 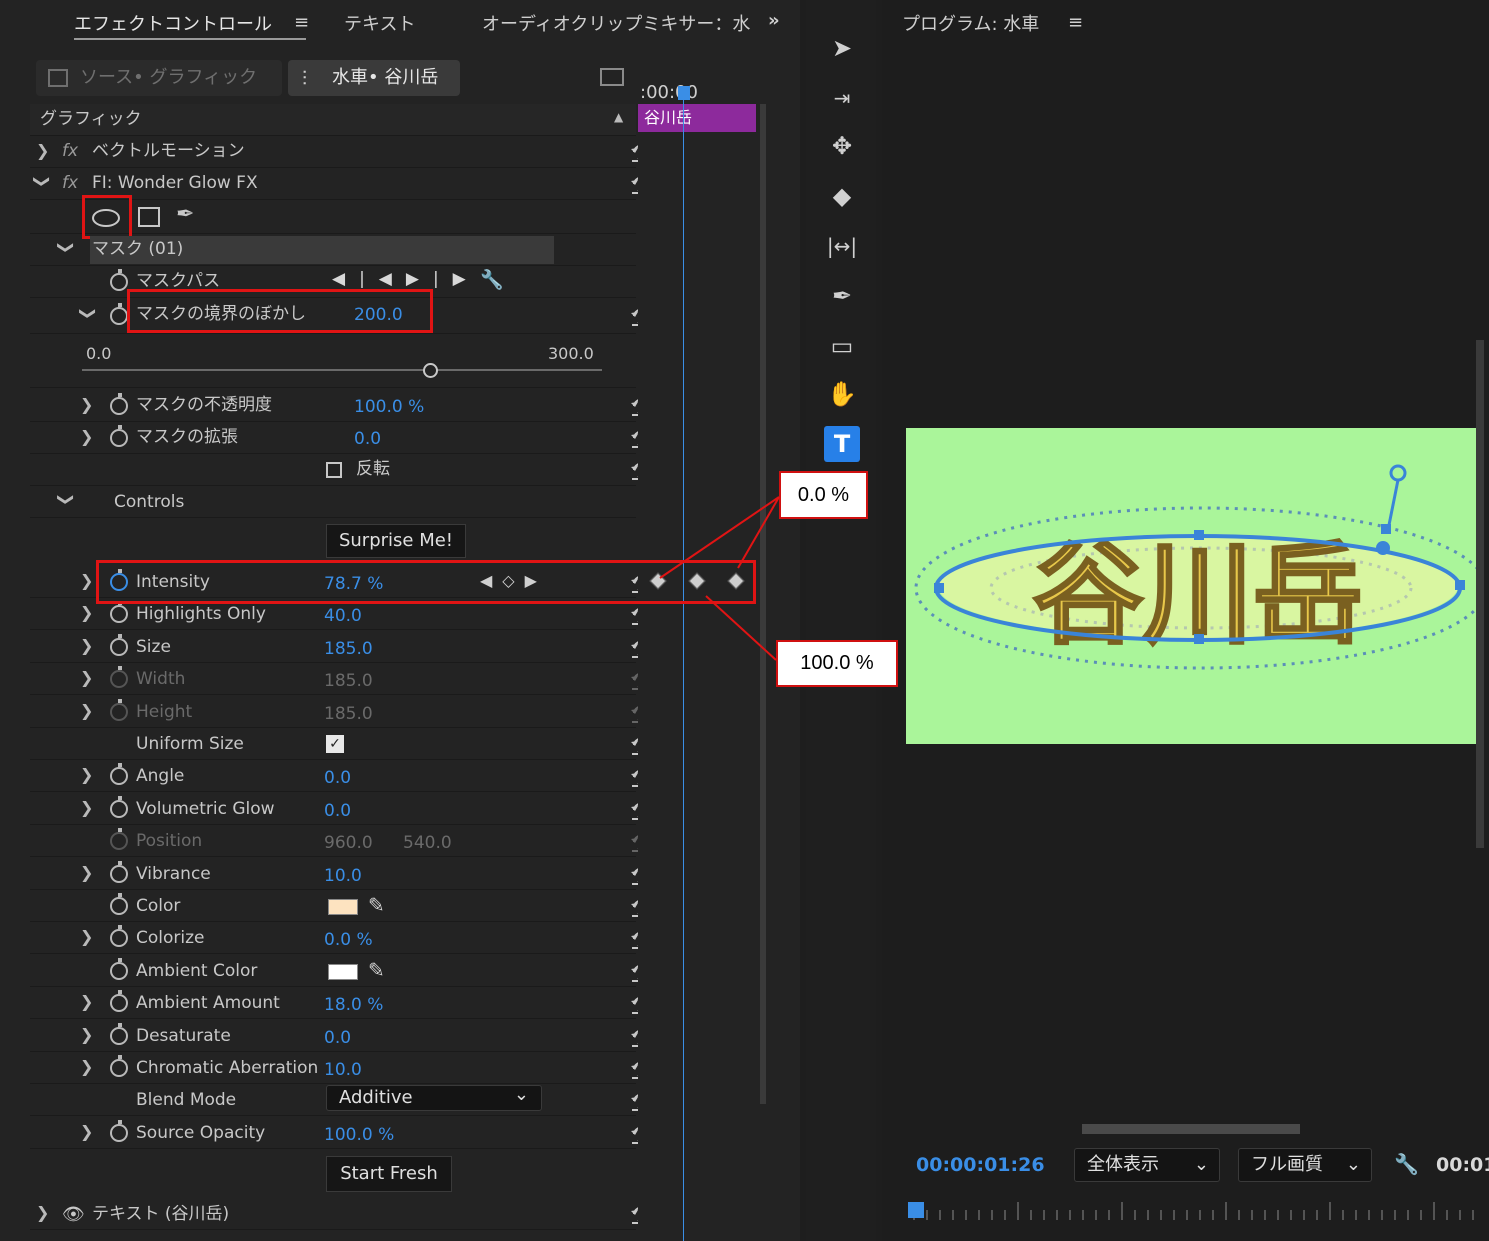 What do you see at coordinates (348, 843) in the screenshot?
I see `param-value: 960.0` at bounding box center [348, 843].